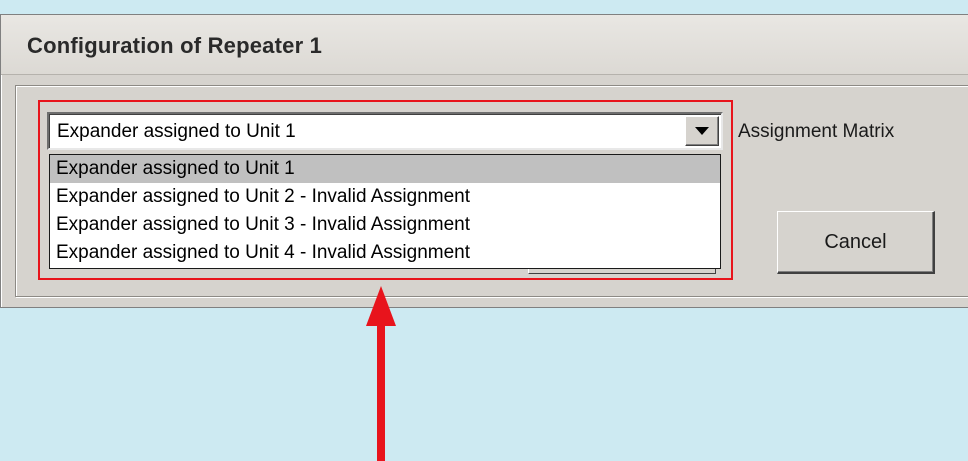  I want to click on unit-assignment-combo: Expander assigned to Unit 1, so click(385, 131).